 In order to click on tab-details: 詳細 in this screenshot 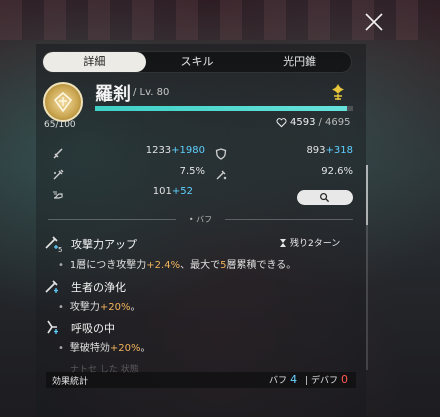, I will do `click(94, 62)`.